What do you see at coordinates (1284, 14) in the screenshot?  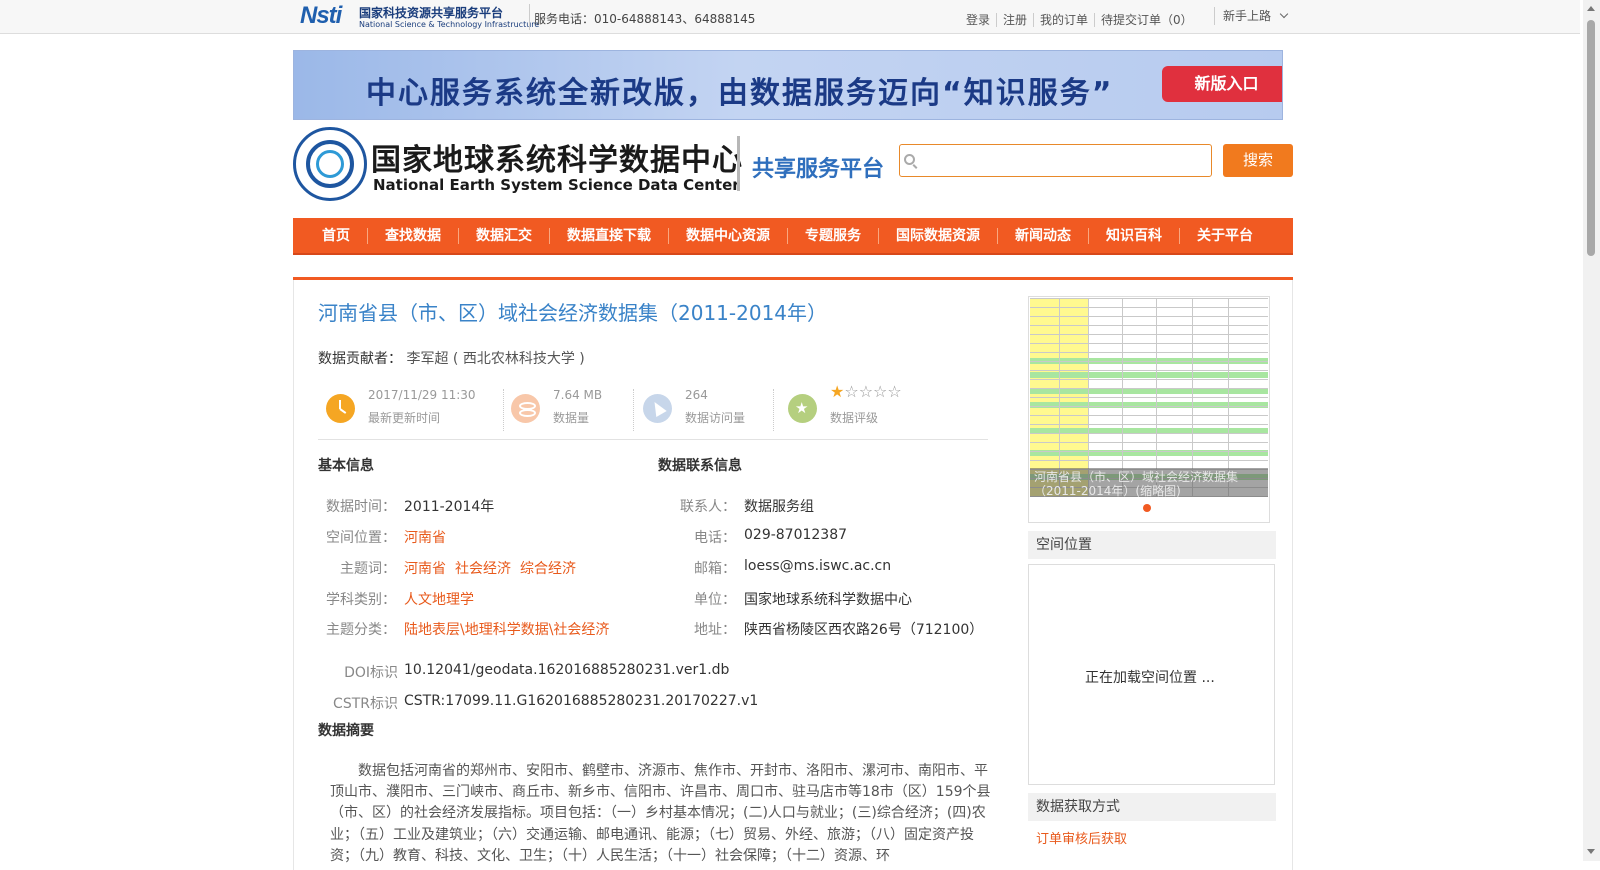 I see `chevron-down-icon` at bounding box center [1284, 14].